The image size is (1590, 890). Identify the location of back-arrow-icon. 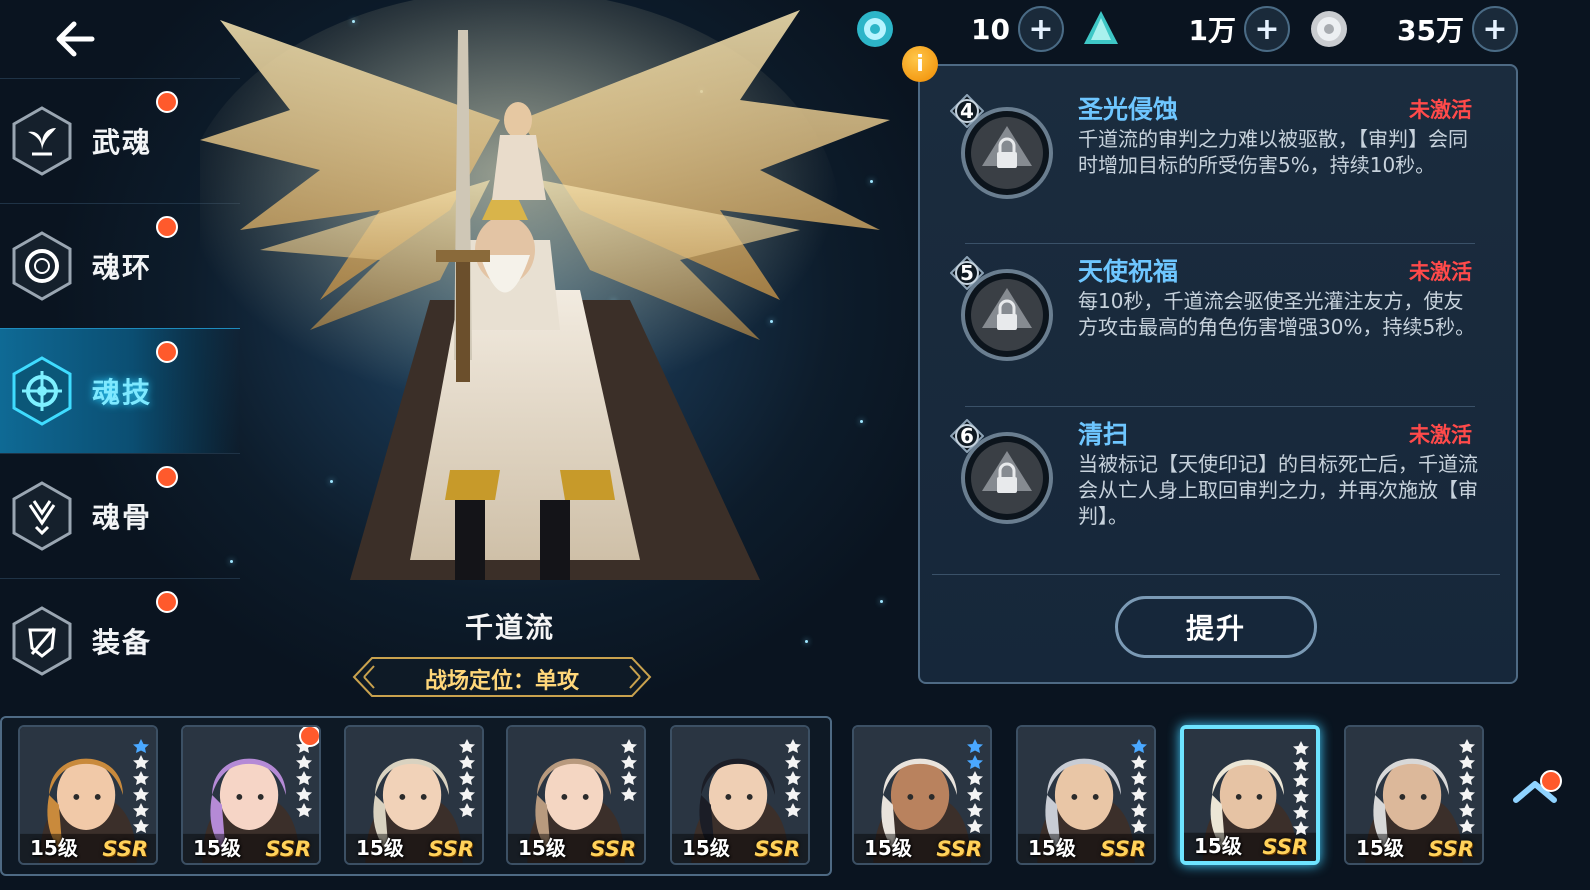
(75, 39).